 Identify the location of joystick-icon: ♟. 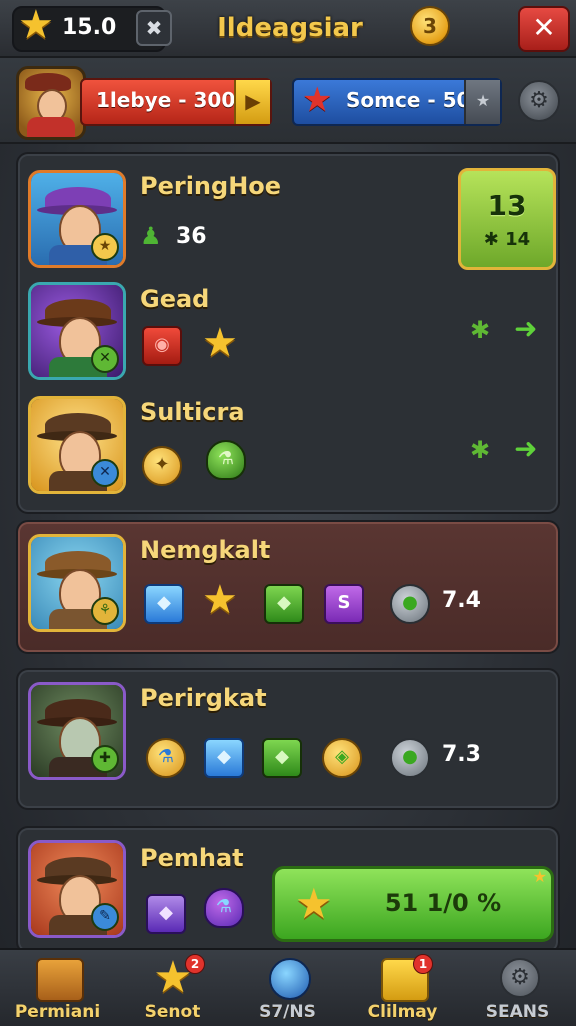
(151, 236).